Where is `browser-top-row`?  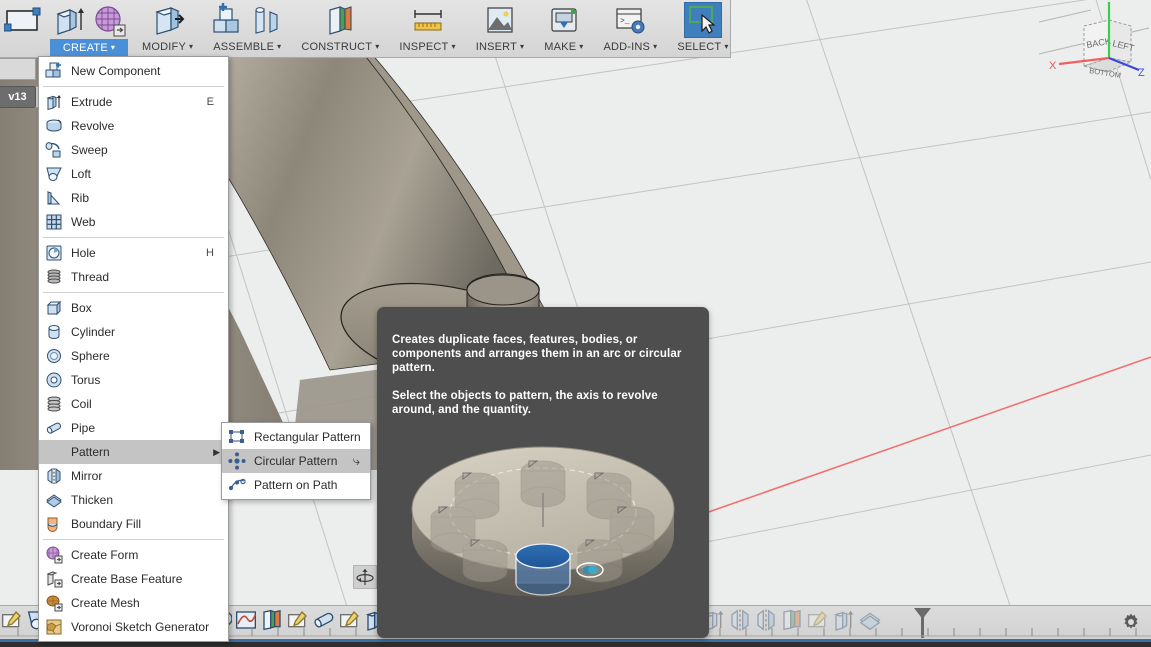
browser-top-row is located at coordinates (18, 69).